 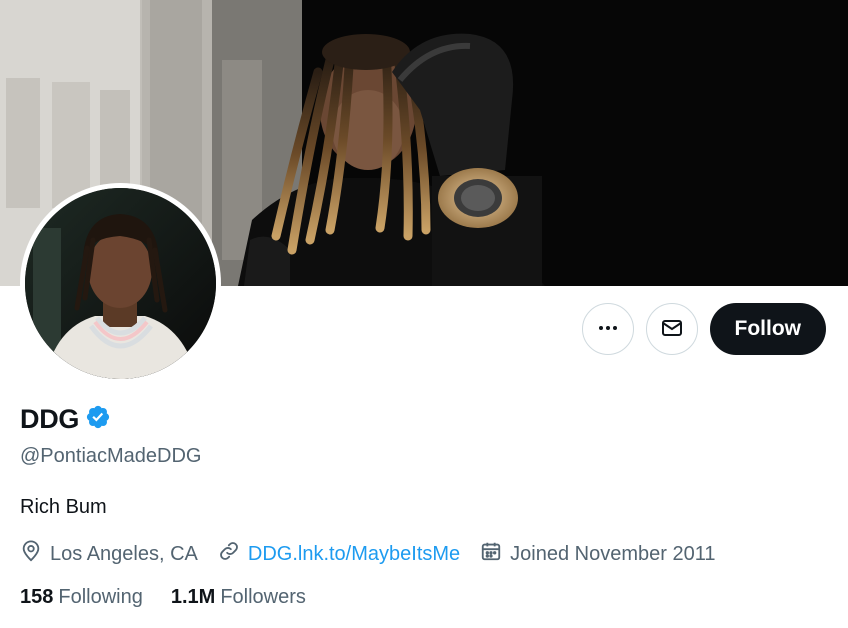 What do you see at coordinates (98, 419) in the screenshot?
I see `verified-badge-icon` at bounding box center [98, 419].